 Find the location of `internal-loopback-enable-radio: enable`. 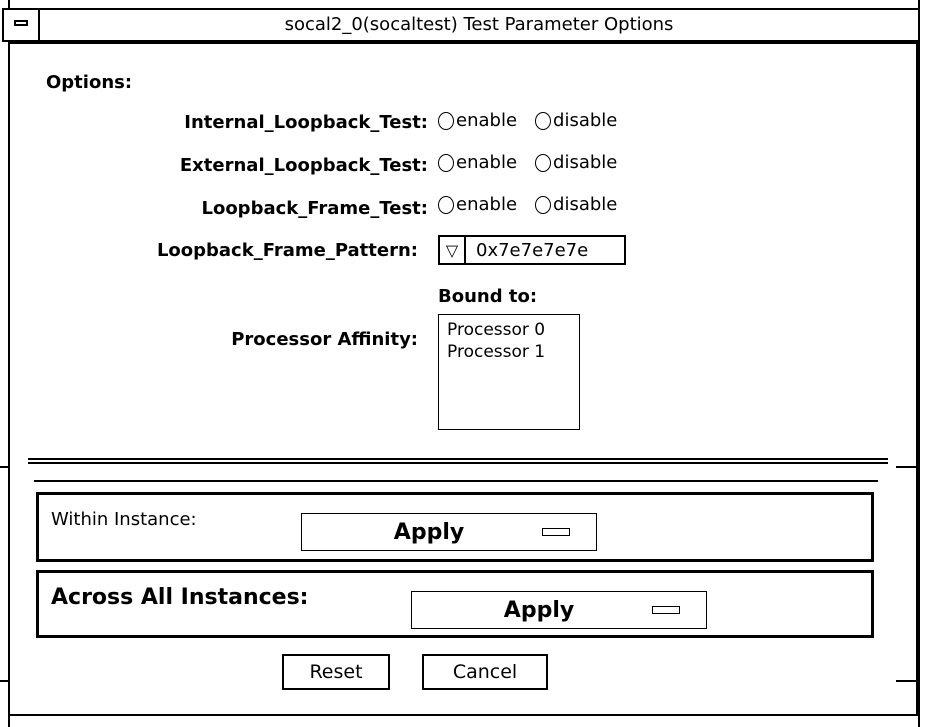

internal-loopback-enable-radio: enable is located at coordinates (477, 120).